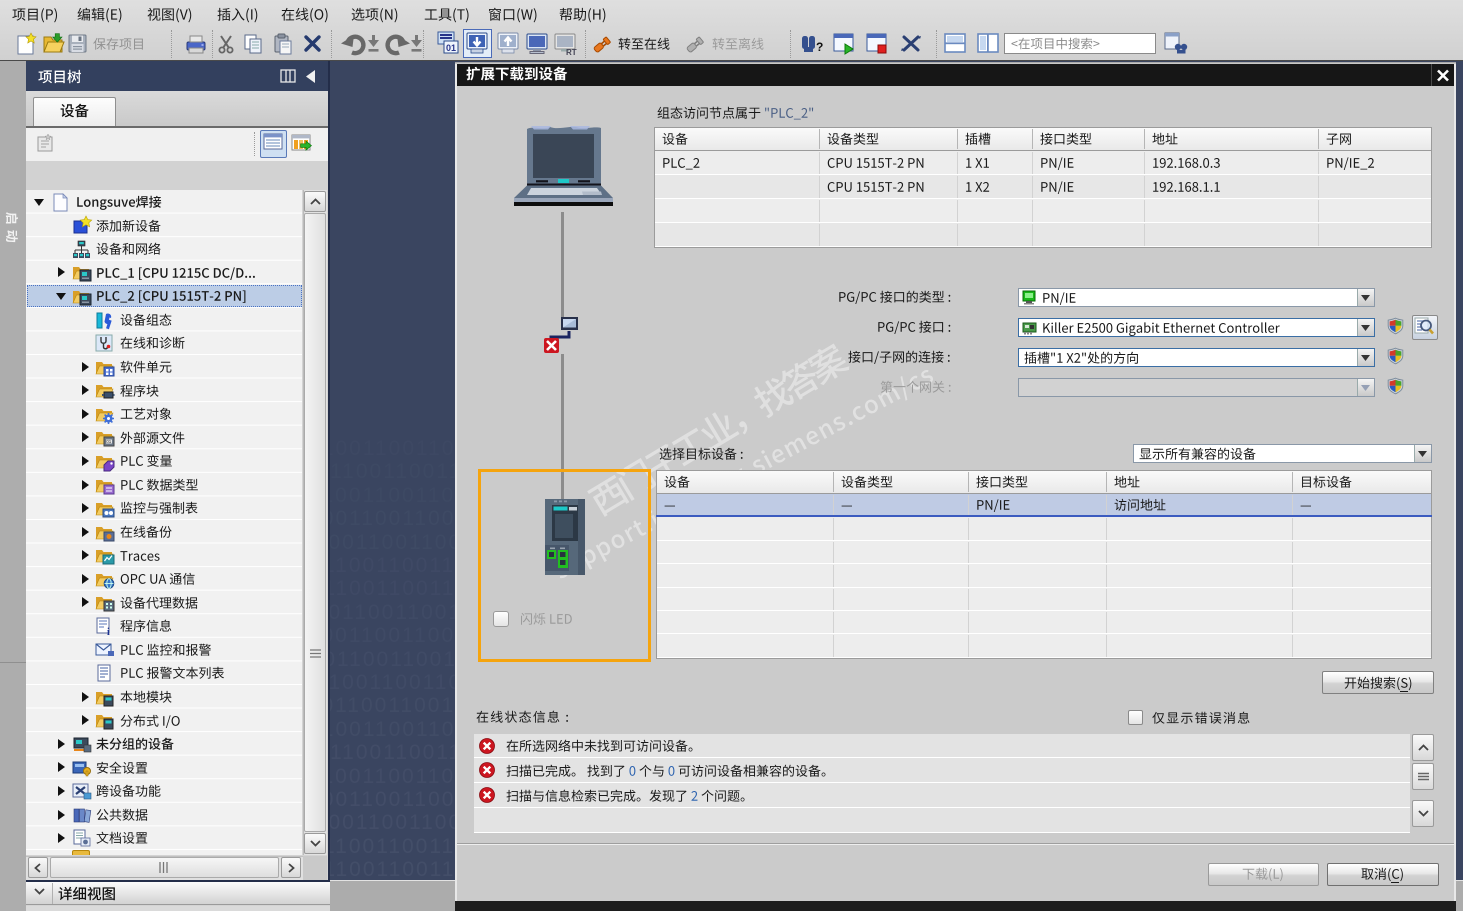 Image resolution: width=1463 pixels, height=911 pixels. I want to click on svg-text: i, so click(108, 632).